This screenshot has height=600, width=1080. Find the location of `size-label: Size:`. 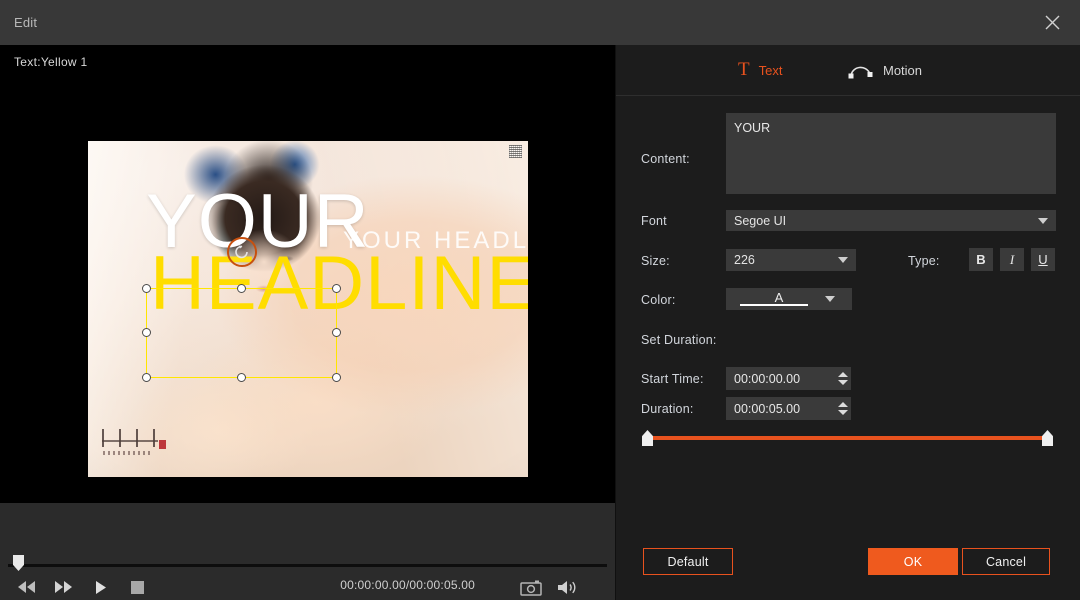

size-label: Size: is located at coordinates (655, 261).